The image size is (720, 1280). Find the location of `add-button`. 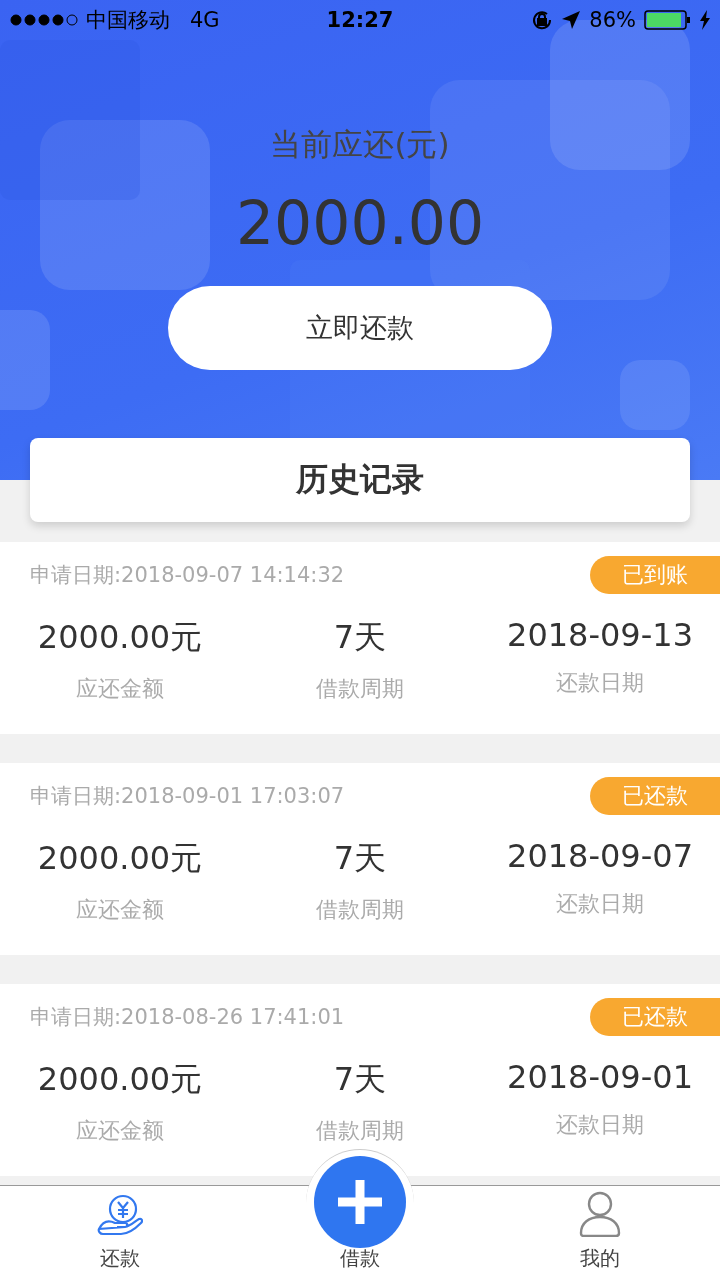

add-button is located at coordinates (360, 1202).